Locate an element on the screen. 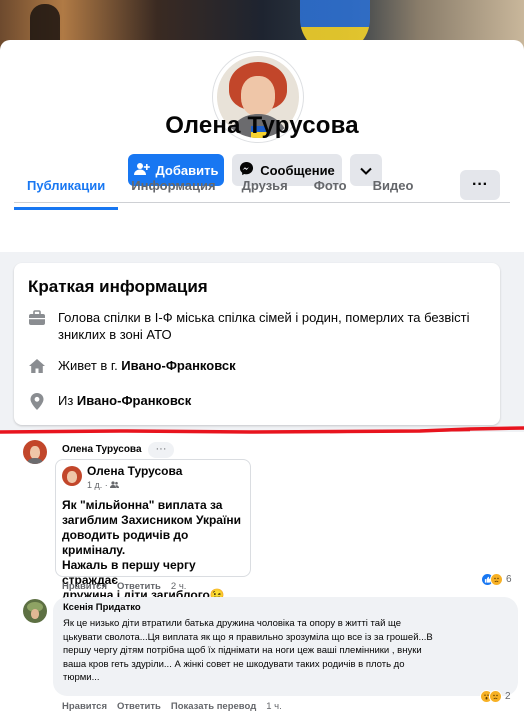 This screenshot has height=720, width=524. comment-reactions: 2 is located at coordinates (495, 696).